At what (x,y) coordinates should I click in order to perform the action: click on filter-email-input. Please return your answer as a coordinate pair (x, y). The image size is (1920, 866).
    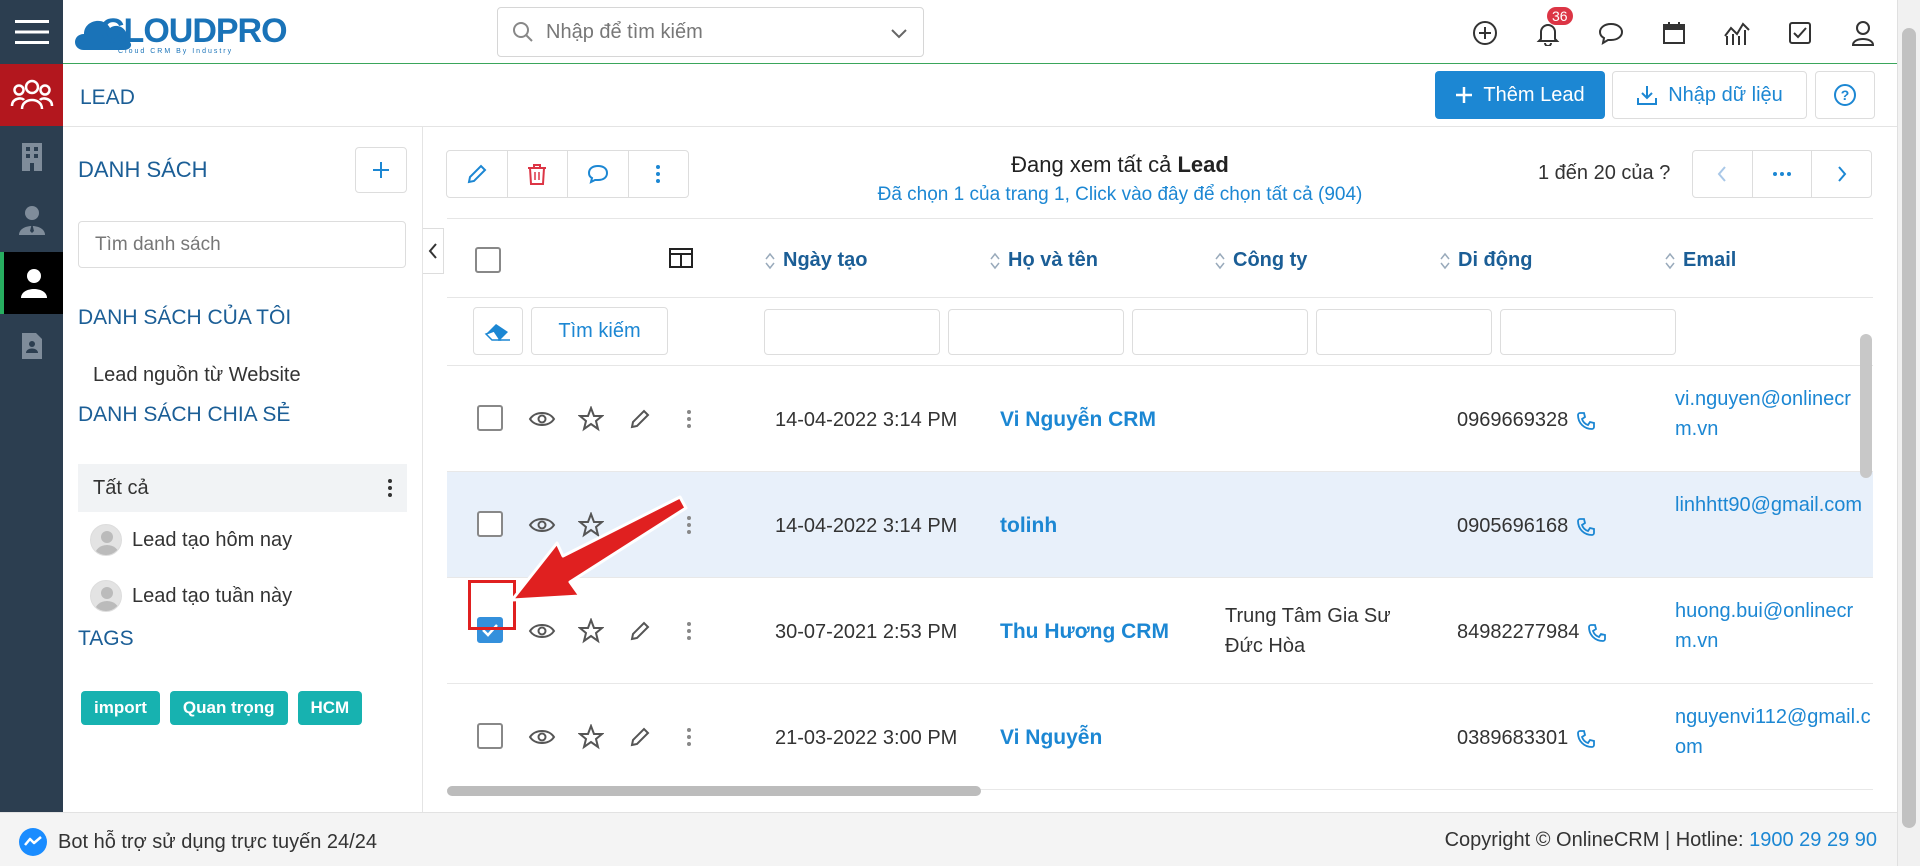
    Looking at the image, I should click on (1588, 332).